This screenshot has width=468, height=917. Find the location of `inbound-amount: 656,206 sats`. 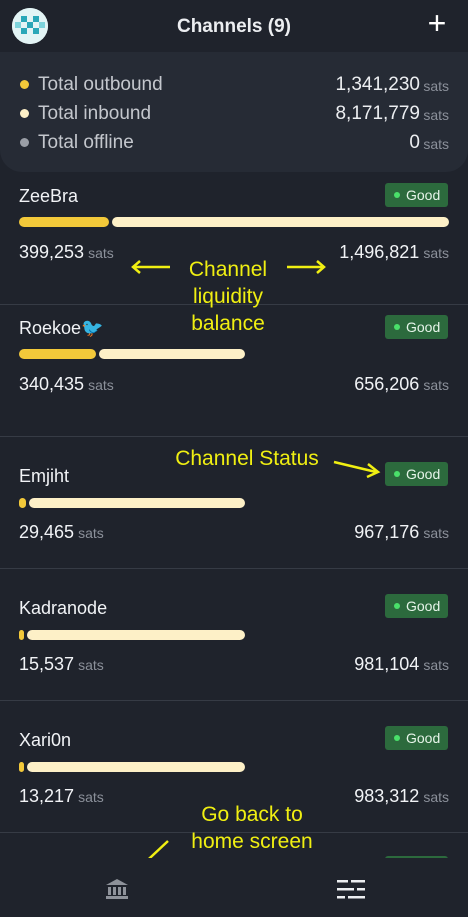

inbound-amount: 656,206 sats is located at coordinates (401, 384).